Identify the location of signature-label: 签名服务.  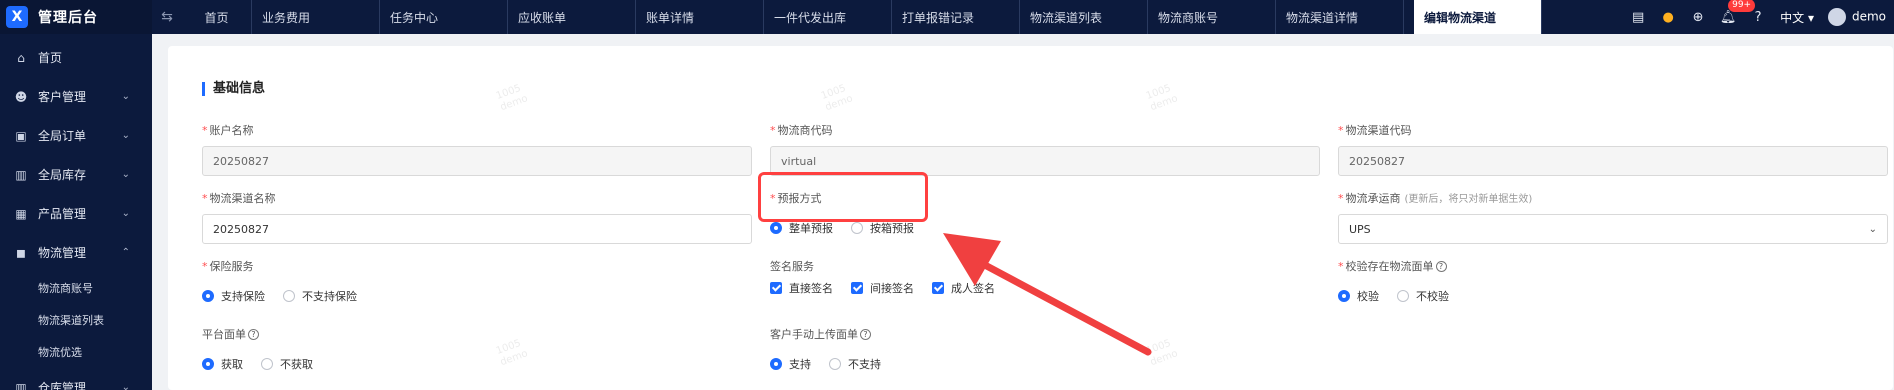
(792, 266).